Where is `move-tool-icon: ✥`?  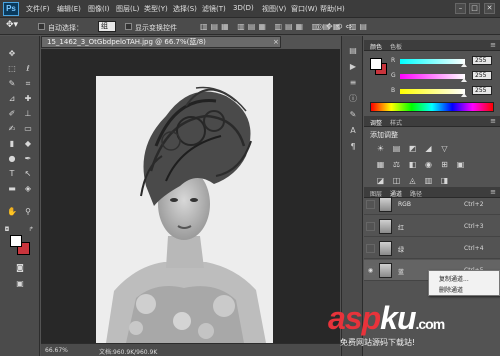
move-tool-icon: ✥ is located at coordinates (12, 53).